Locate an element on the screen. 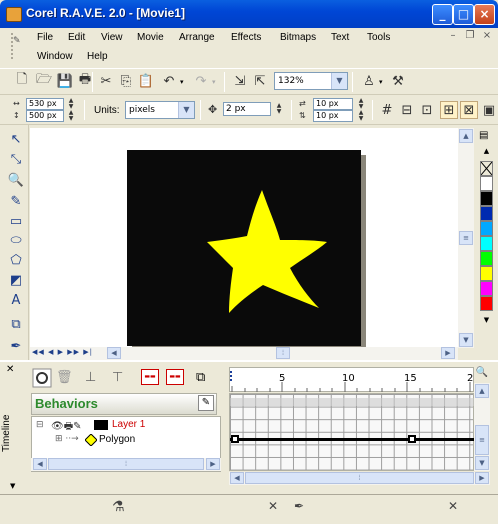 Image resolution: width=498 pixels, height=524 pixels. mdi-minimize-icon: – is located at coordinates (453, 36).